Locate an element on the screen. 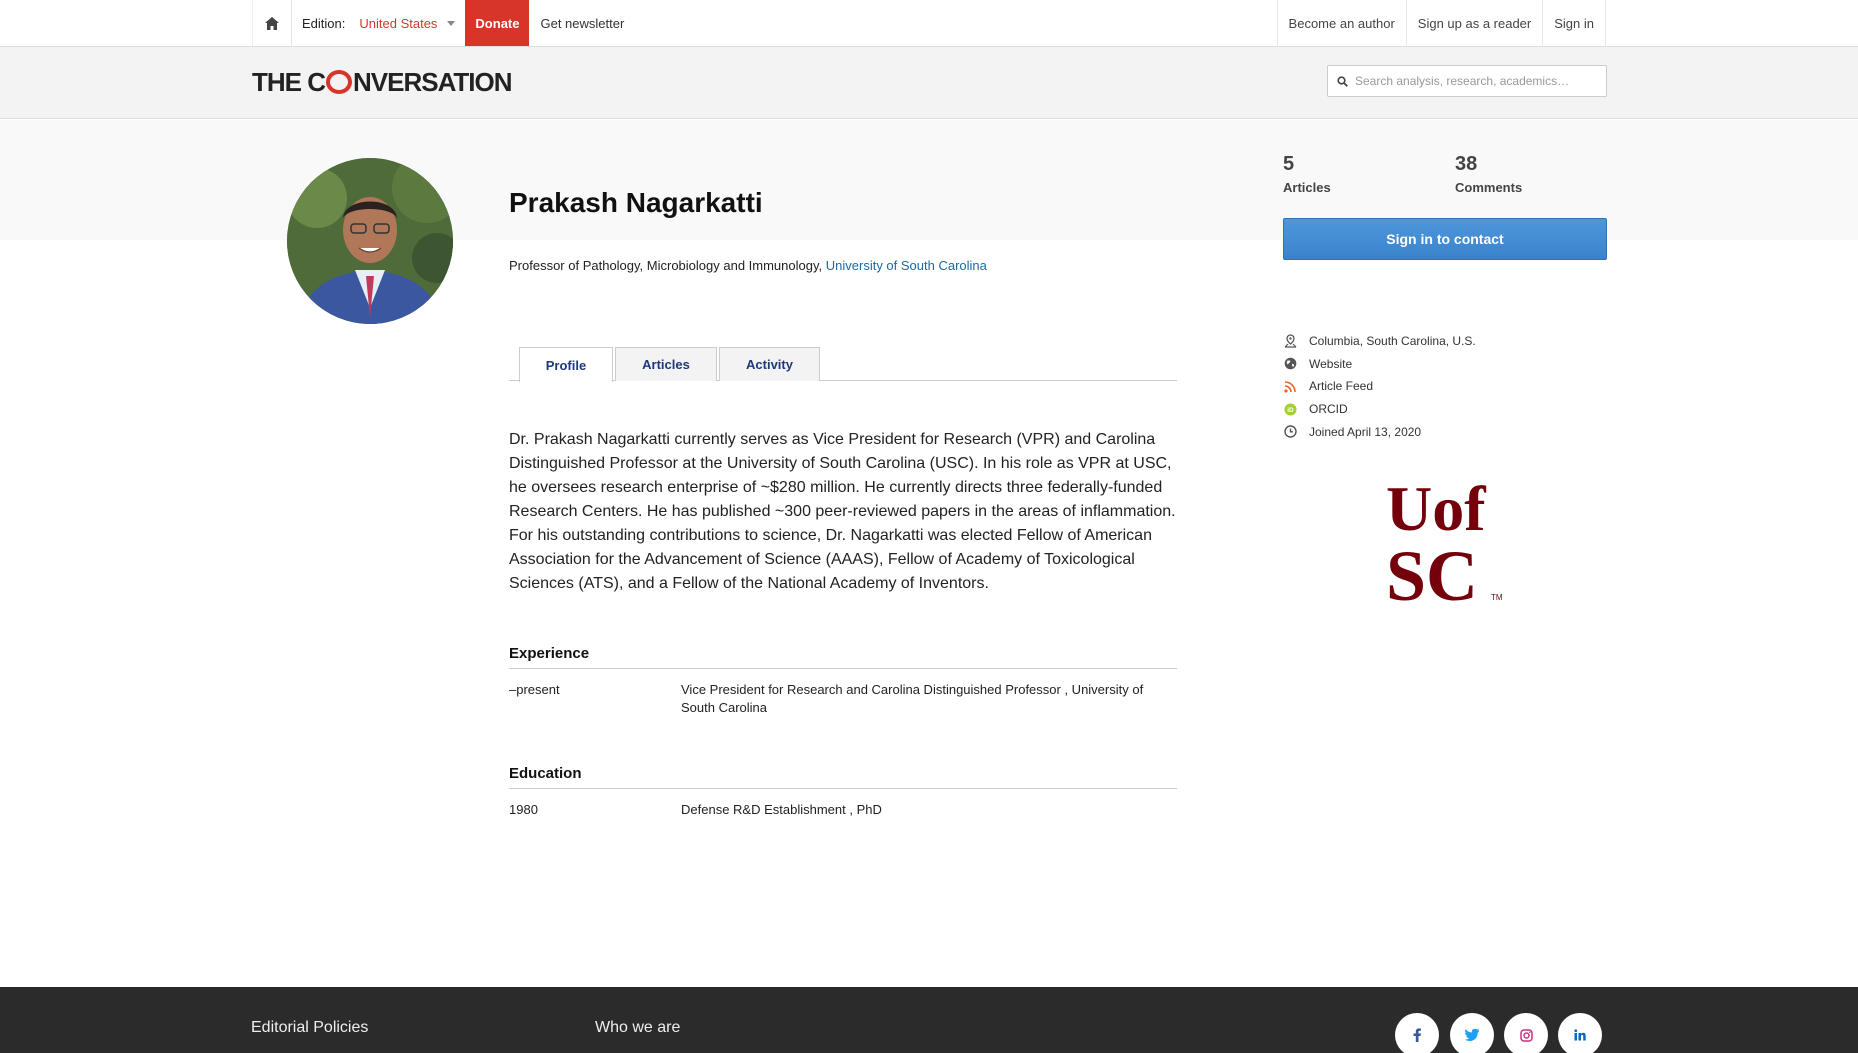 This screenshot has height=1053, width=1858. articles-stat: 5 Articles is located at coordinates (1307, 174).